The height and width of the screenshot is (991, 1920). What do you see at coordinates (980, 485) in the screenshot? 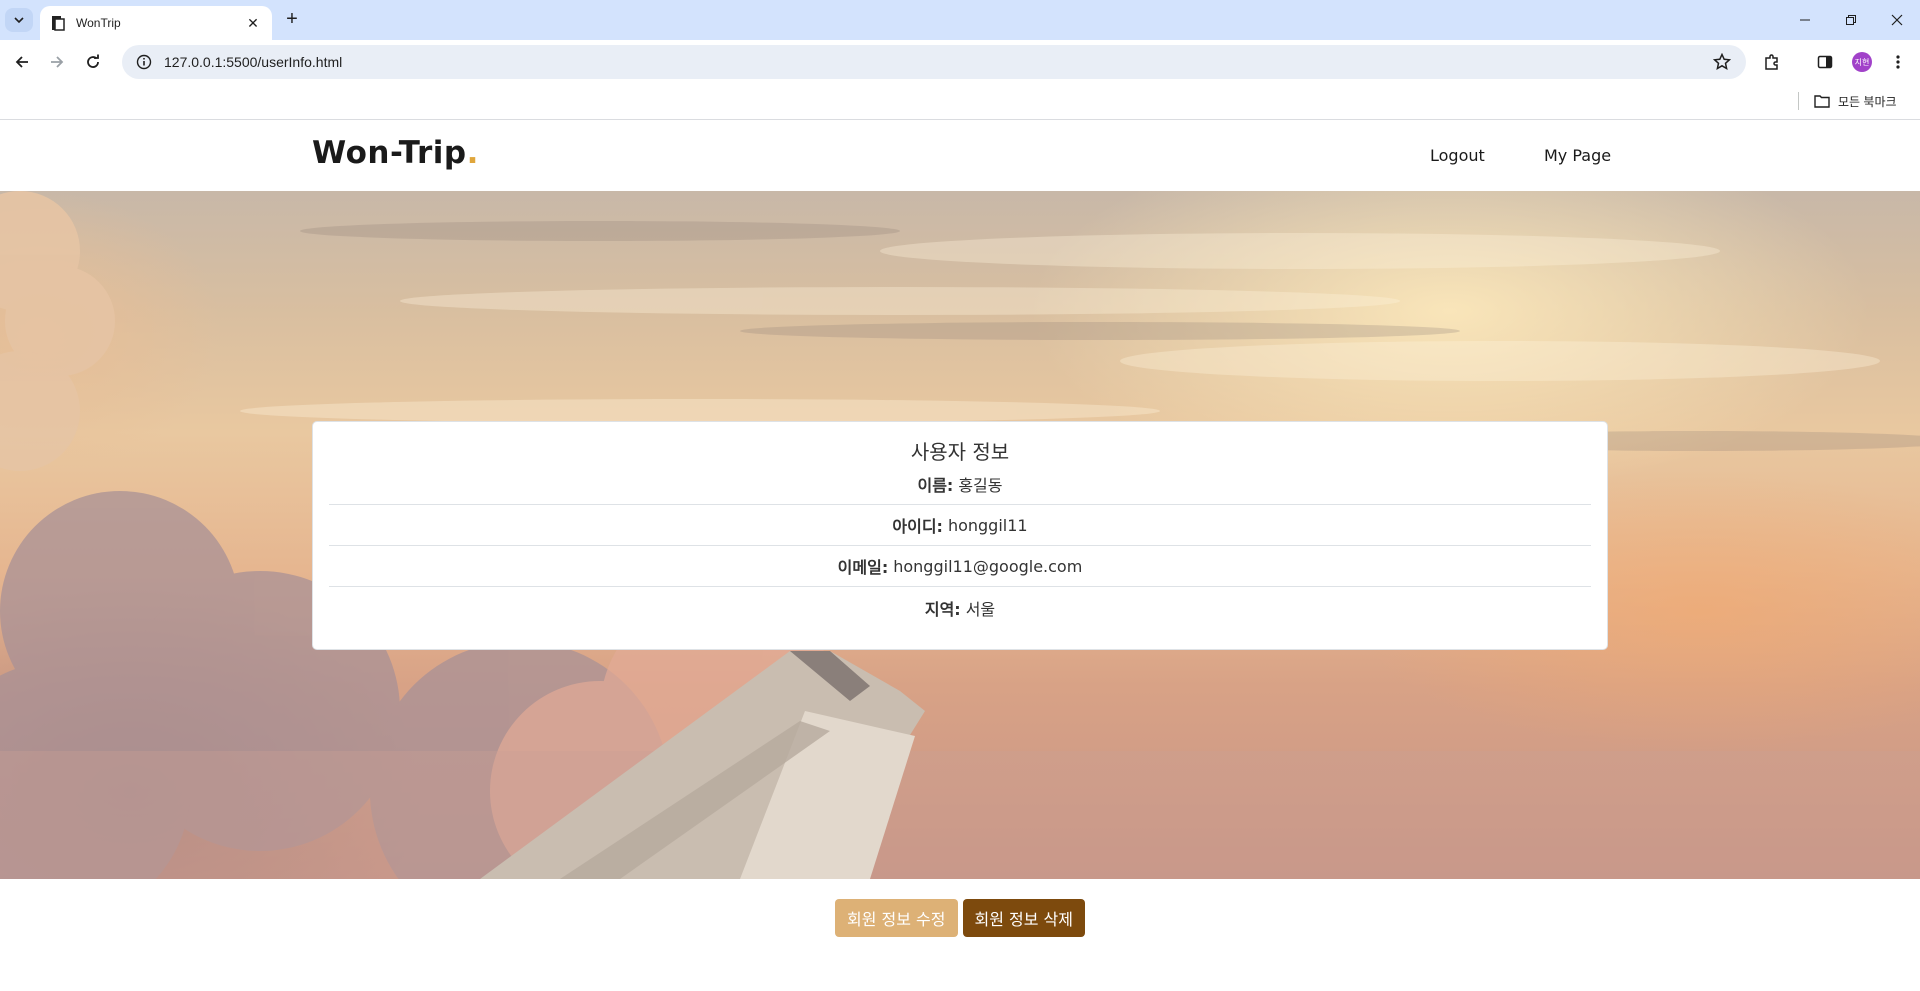
I see `name-value: 홍길동` at bounding box center [980, 485].